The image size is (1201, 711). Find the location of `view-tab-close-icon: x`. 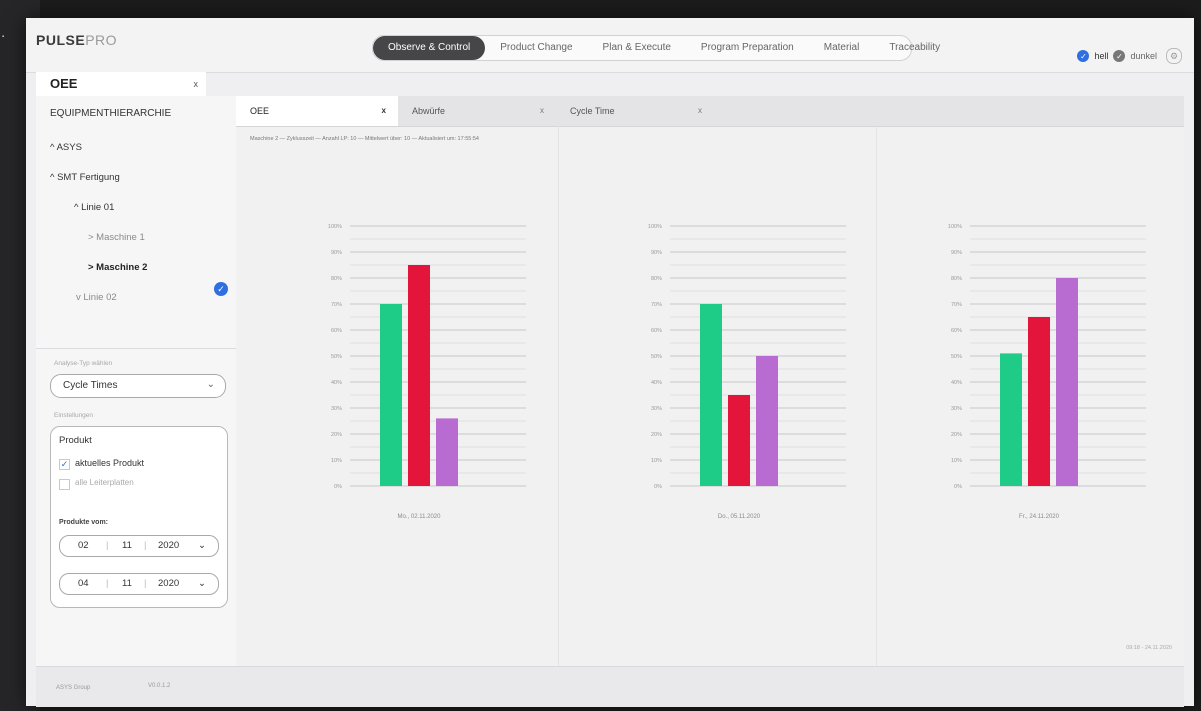

view-tab-close-icon: x is located at coordinates (196, 84).